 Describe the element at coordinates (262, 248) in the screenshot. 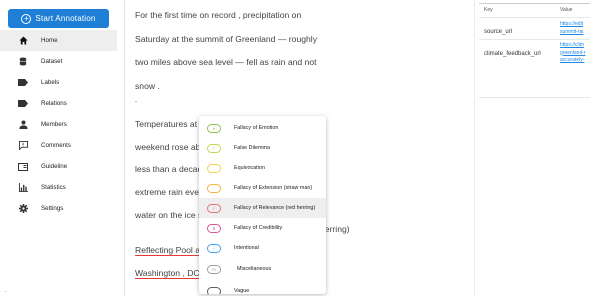

I see `menu-item-intentional: i Intentional` at that location.